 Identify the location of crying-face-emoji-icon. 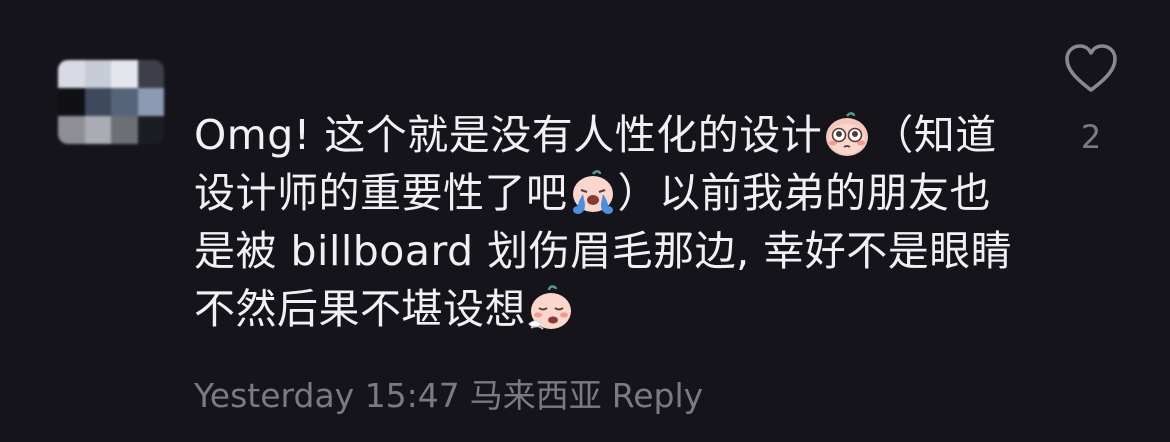
(593, 192).